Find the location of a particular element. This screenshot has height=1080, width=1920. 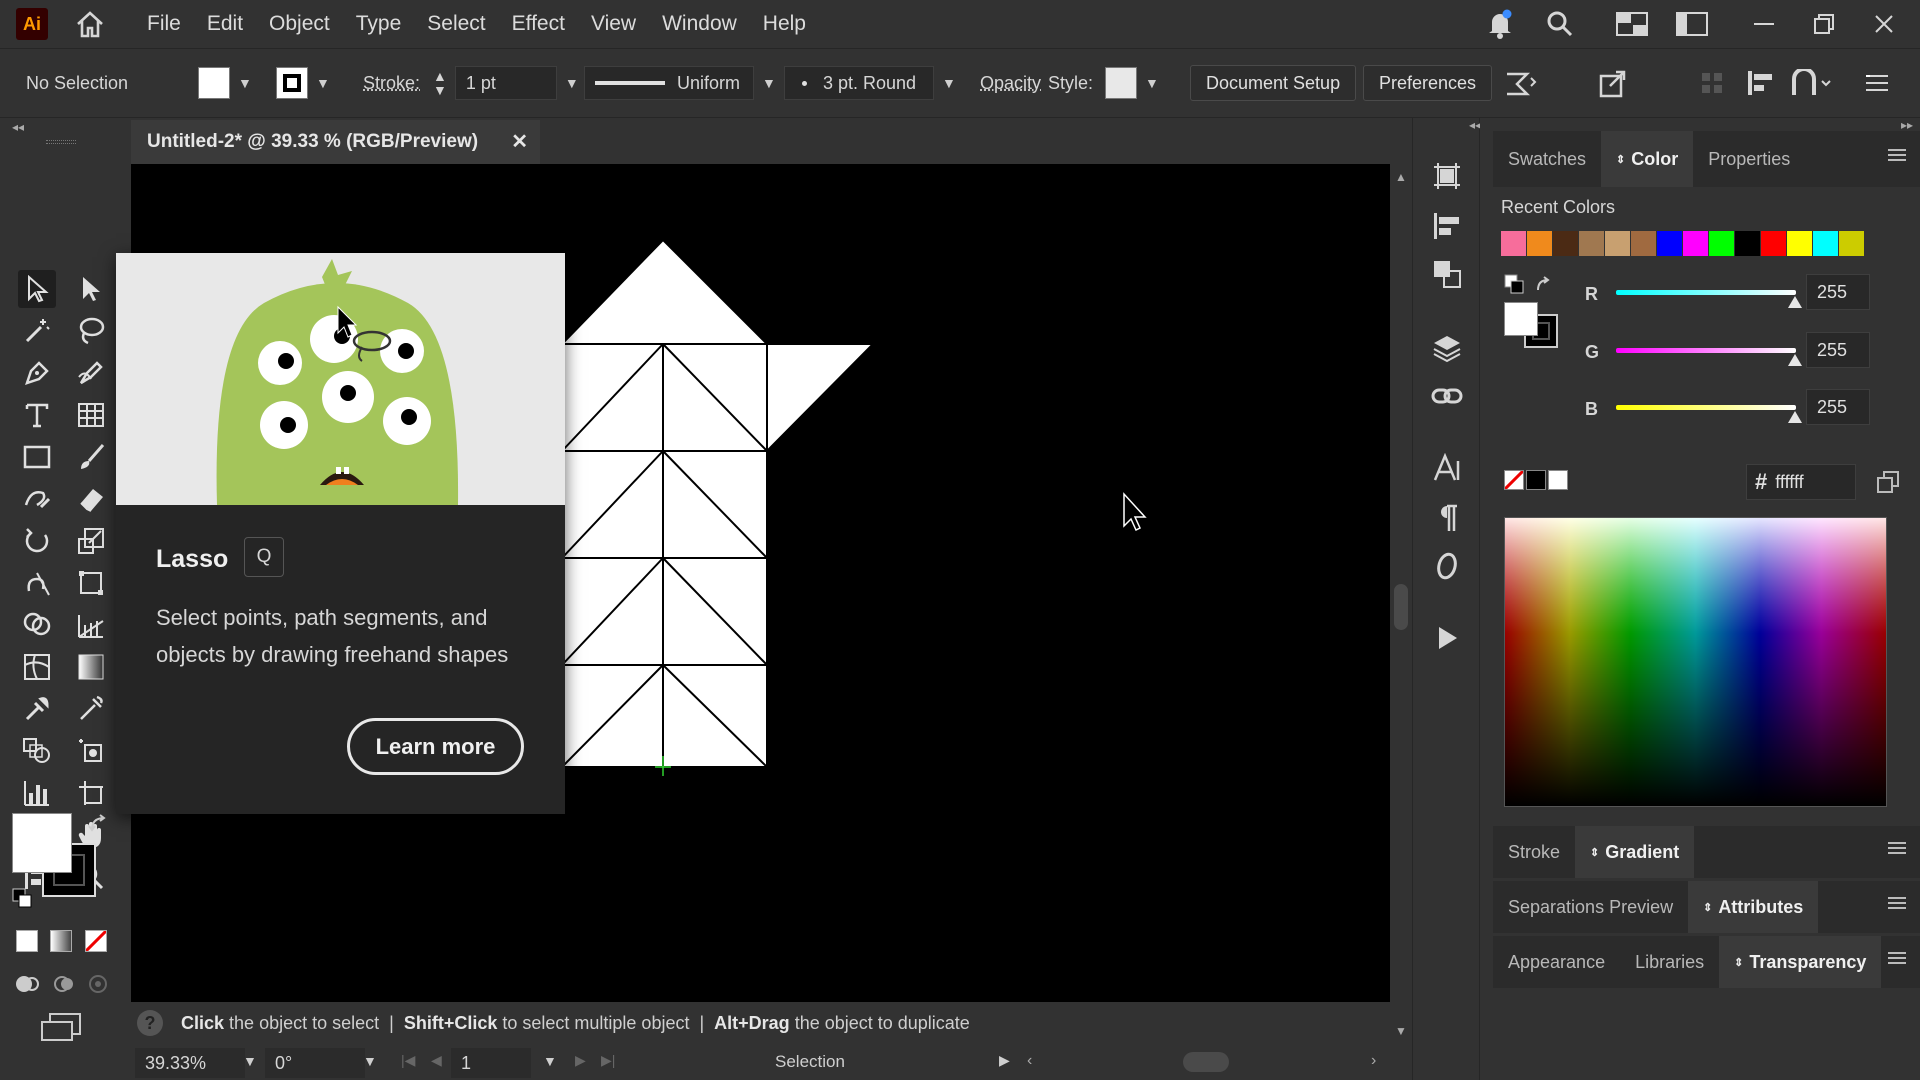

links-panel-icon is located at coordinates (1447, 396).